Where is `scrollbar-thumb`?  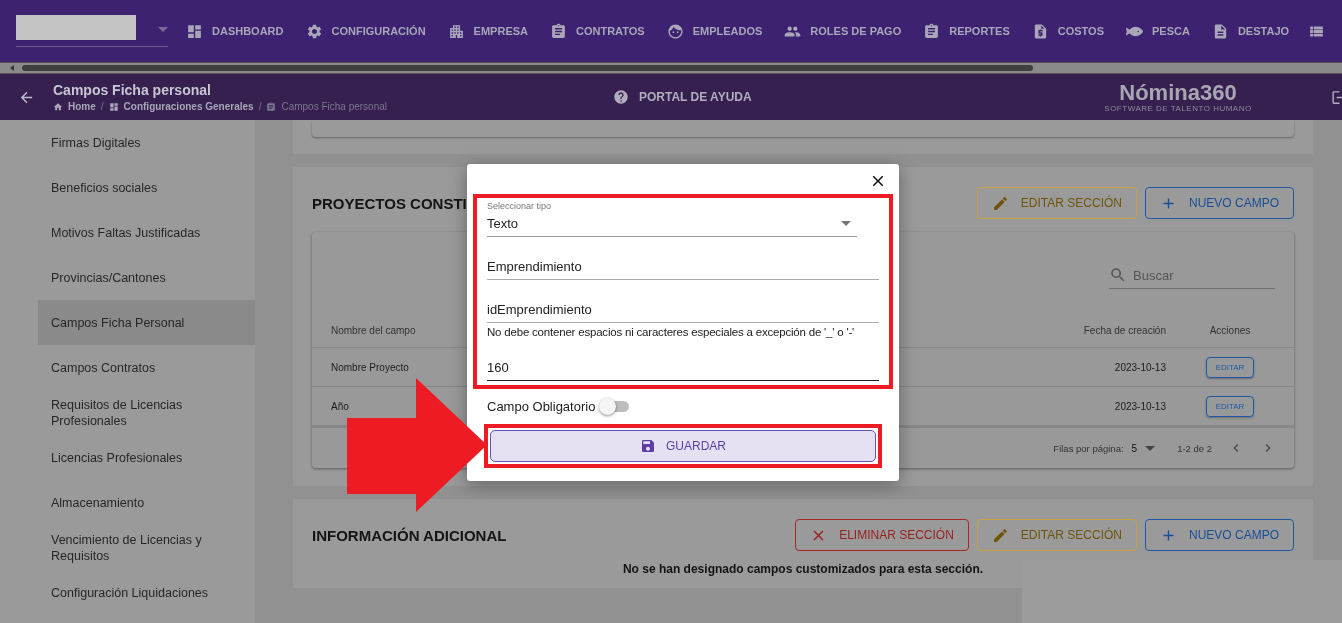
scrollbar-thumb is located at coordinates (527, 68).